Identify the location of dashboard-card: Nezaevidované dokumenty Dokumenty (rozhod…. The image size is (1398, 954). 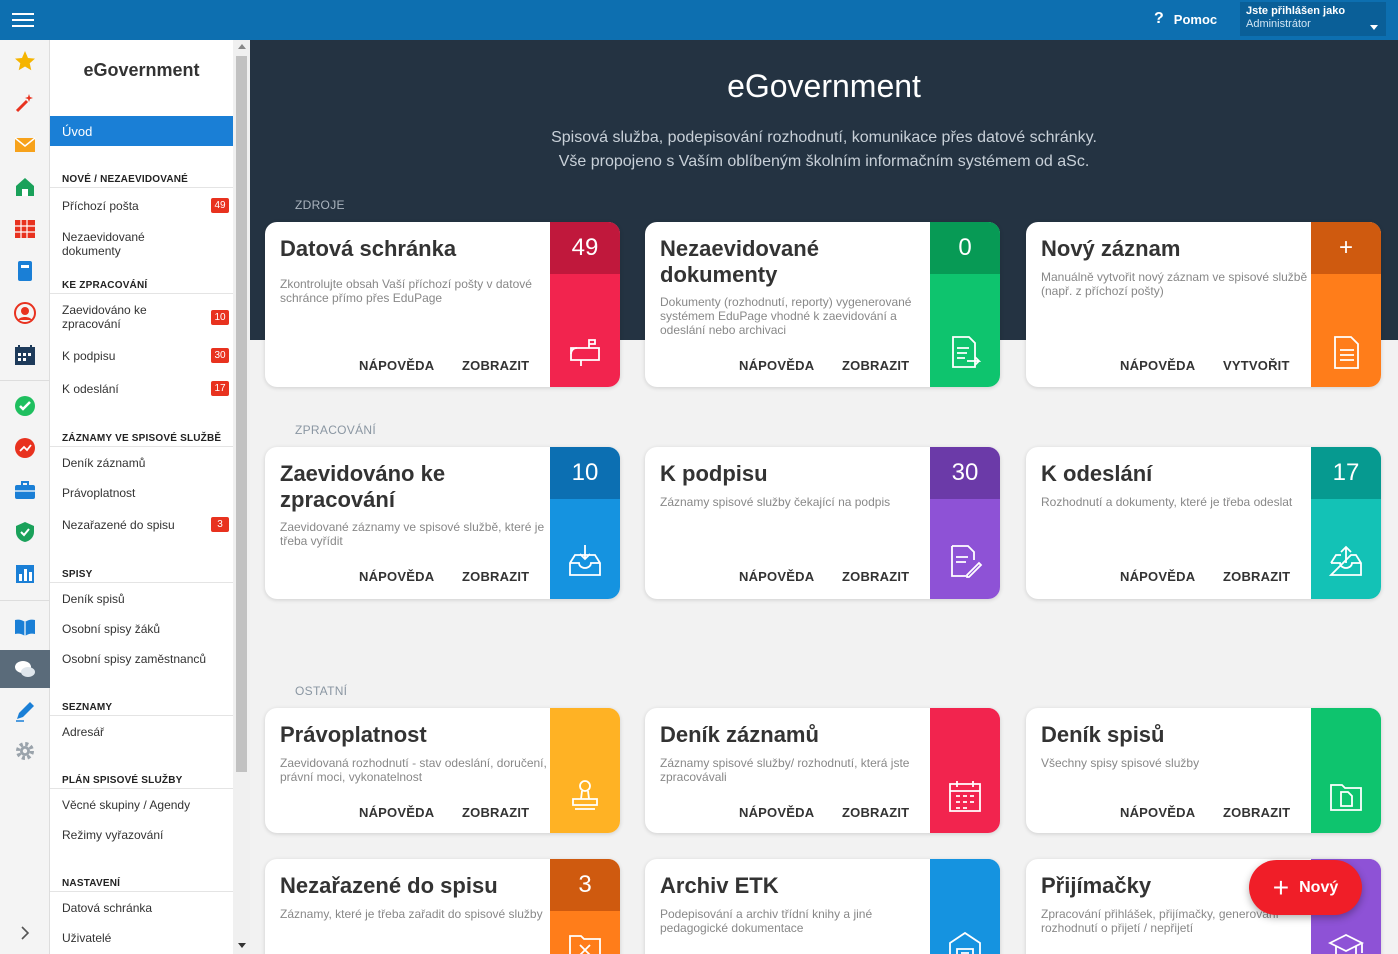
(822, 304).